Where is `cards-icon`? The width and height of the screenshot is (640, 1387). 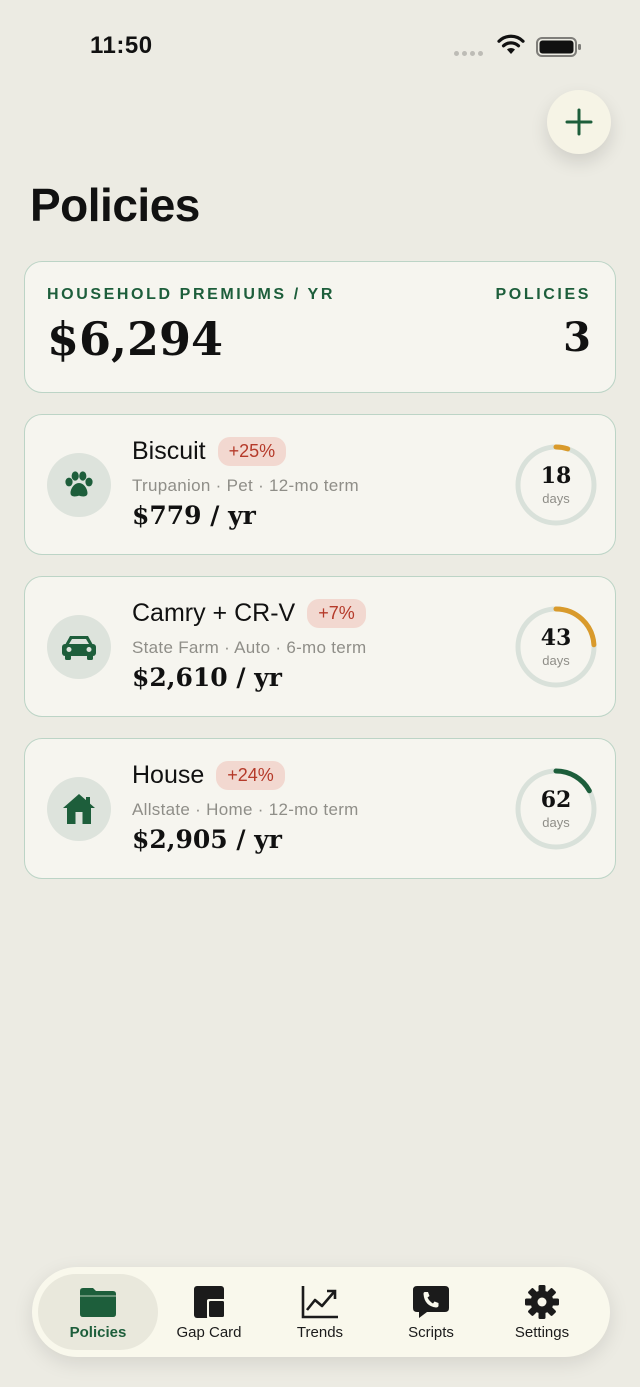 cards-icon is located at coordinates (210, 1302).